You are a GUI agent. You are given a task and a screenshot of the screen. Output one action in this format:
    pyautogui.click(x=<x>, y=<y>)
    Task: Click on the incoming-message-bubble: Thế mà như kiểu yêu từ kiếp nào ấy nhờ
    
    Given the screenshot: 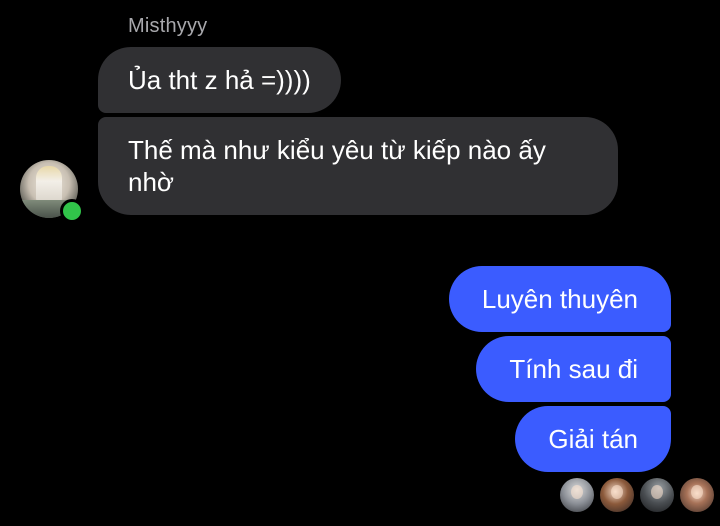 What is the action you would take?
    pyautogui.click(x=358, y=166)
    